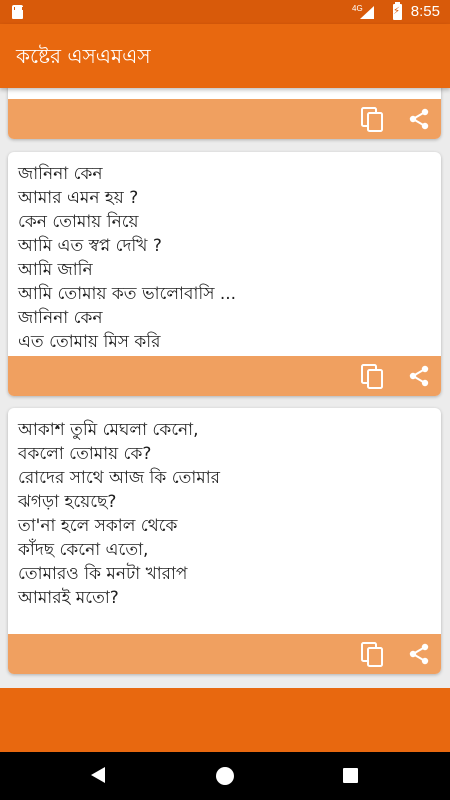 This screenshot has height=800, width=450. I want to click on navigation-bar, so click(225, 776).